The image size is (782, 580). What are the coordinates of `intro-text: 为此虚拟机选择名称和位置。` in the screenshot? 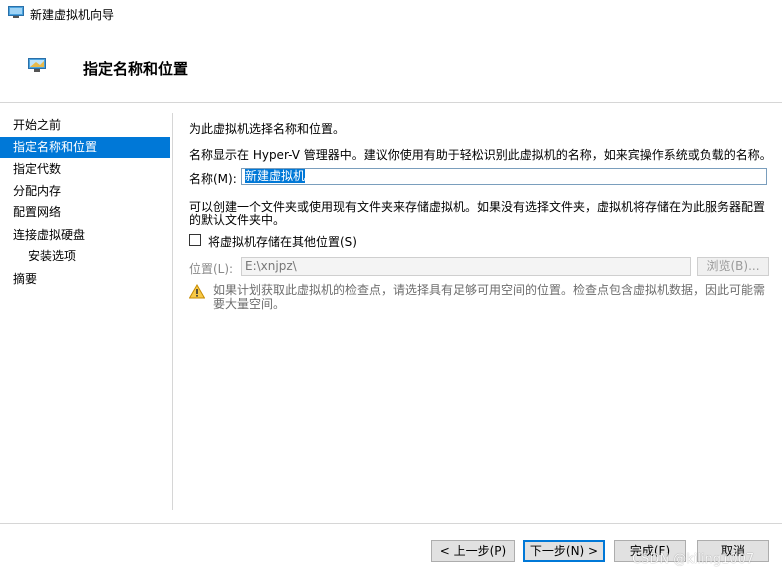 It's located at (267, 129).